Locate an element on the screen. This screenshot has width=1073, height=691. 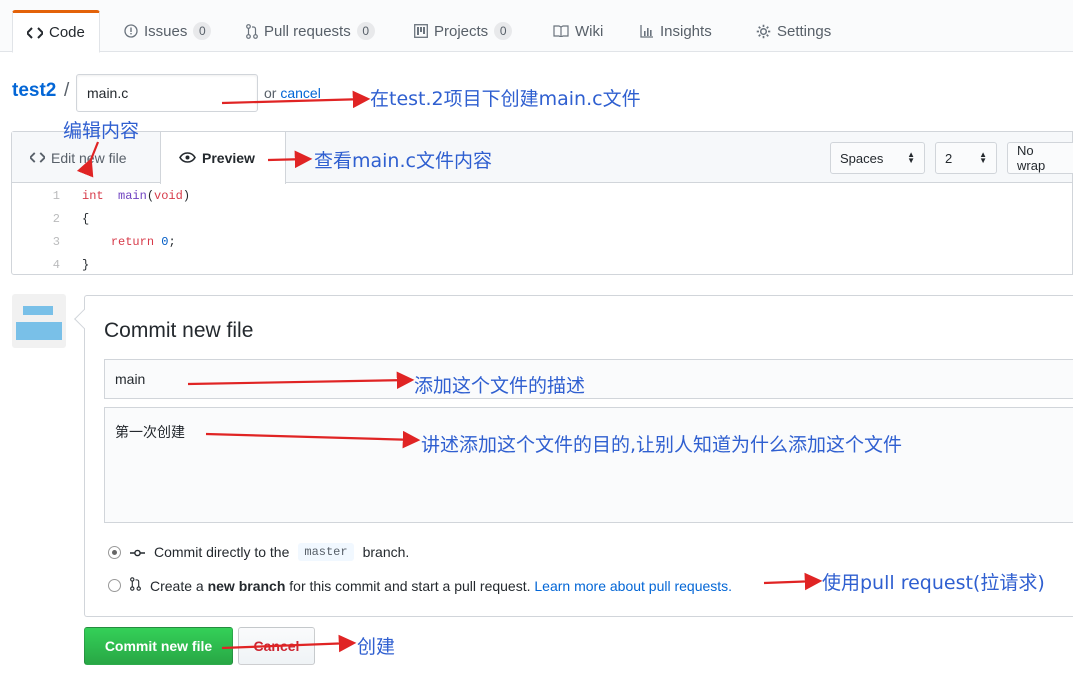
tab-wiki: Wiki is located at coordinates (578, 31).